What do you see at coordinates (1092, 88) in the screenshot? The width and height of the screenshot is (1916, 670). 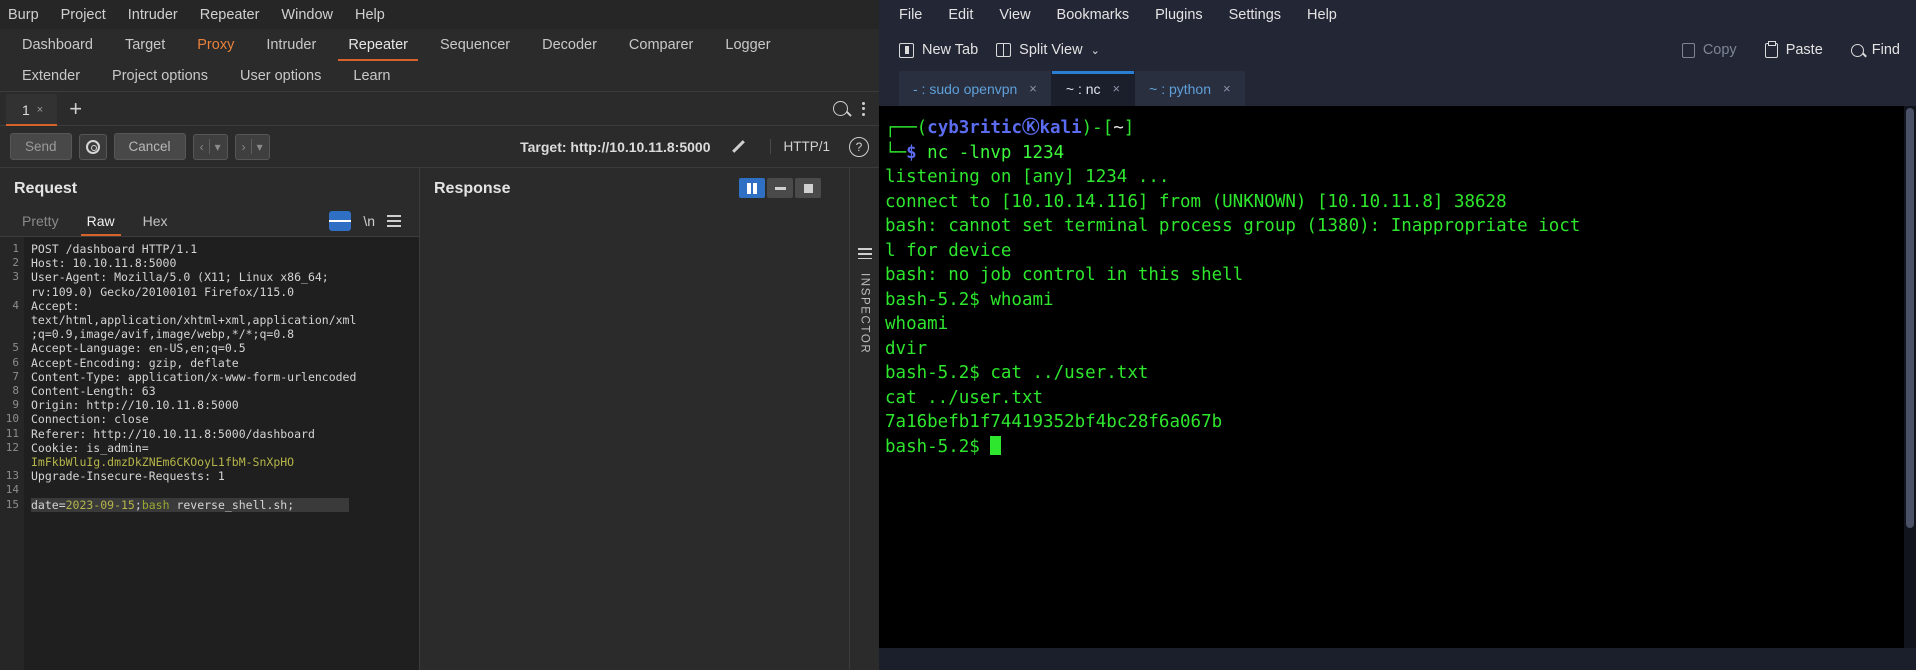 I see `terminal-tab-nc: ~ : nc ×` at bounding box center [1092, 88].